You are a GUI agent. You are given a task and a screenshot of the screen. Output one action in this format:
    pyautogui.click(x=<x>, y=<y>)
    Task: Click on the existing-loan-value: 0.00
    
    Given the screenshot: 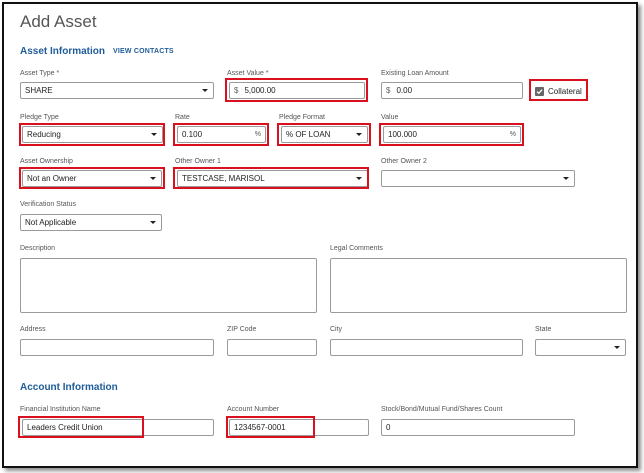 What is the action you would take?
    pyautogui.click(x=404, y=90)
    